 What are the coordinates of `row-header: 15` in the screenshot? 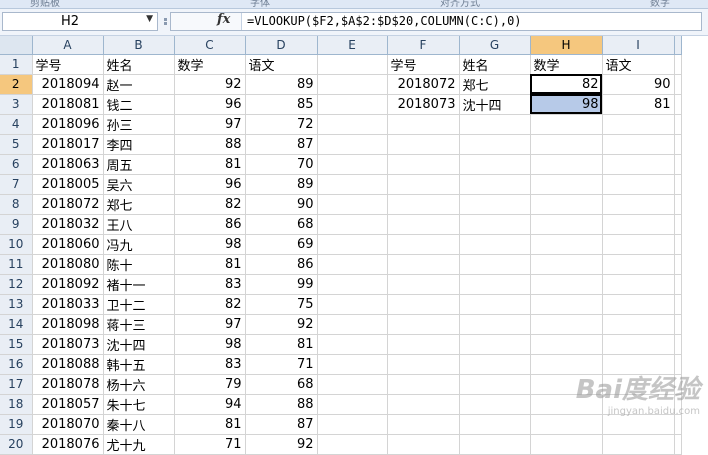 It's located at (16, 344).